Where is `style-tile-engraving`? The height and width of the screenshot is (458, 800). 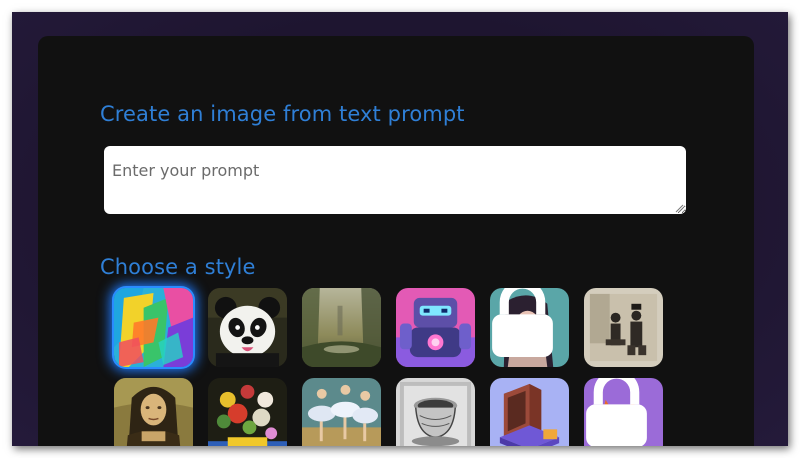
style-tile-engraving is located at coordinates (435, 412).